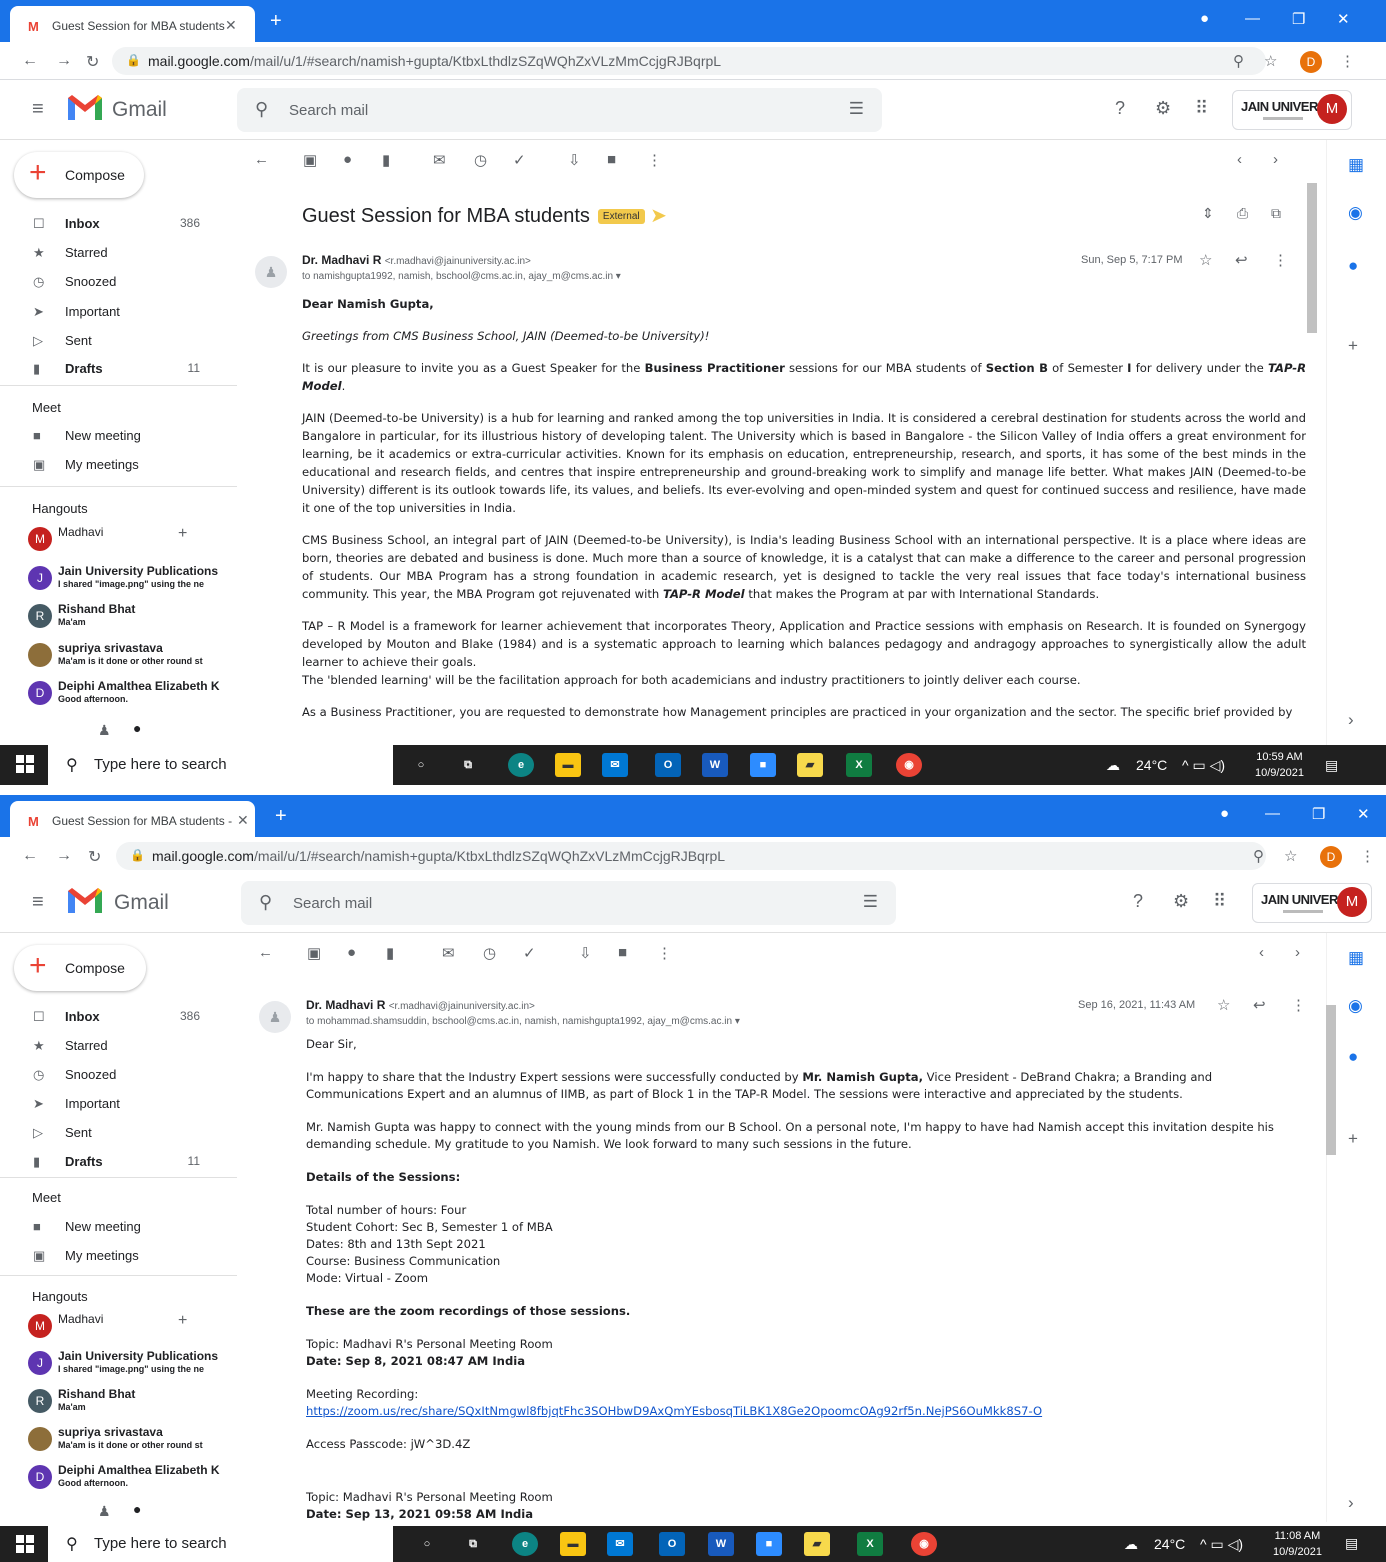  I want to click on main-menu-icon: ≡, so click(38, 109).